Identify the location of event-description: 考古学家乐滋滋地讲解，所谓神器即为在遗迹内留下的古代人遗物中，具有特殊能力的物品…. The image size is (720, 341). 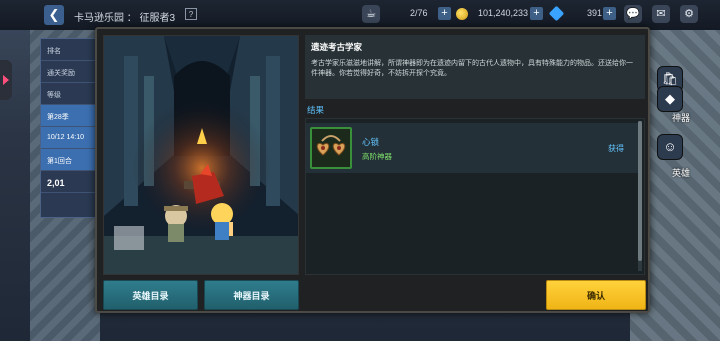
(472, 68).